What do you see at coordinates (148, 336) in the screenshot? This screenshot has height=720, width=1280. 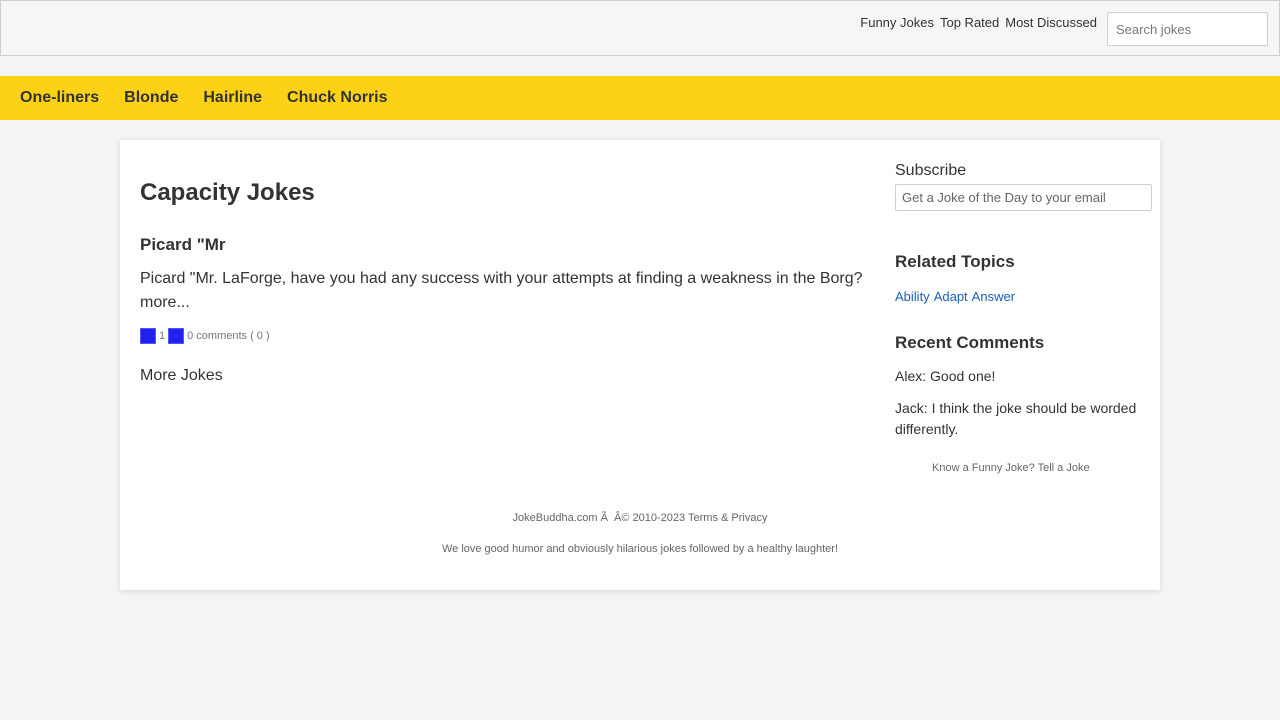 I see `upvote-button` at bounding box center [148, 336].